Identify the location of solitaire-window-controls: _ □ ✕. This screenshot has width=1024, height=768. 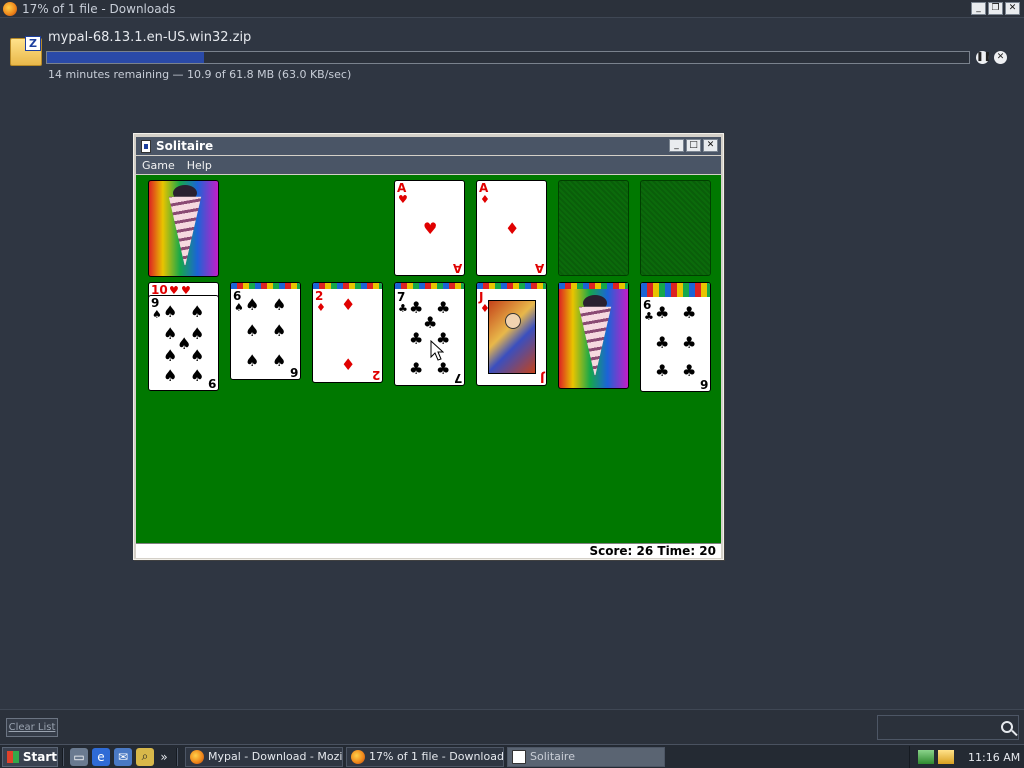
(693, 145).